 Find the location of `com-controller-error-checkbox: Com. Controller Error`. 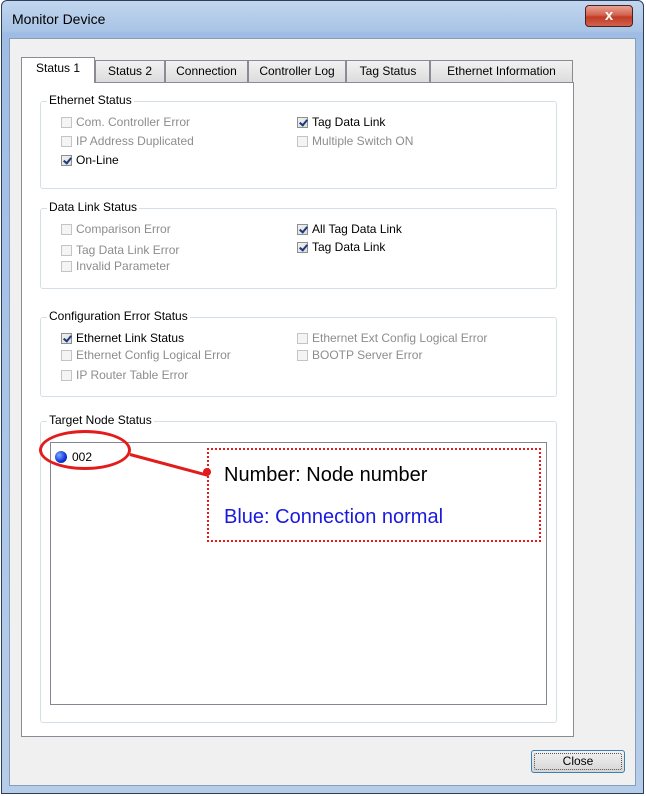

com-controller-error-checkbox: Com. Controller Error is located at coordinates (125, 122).